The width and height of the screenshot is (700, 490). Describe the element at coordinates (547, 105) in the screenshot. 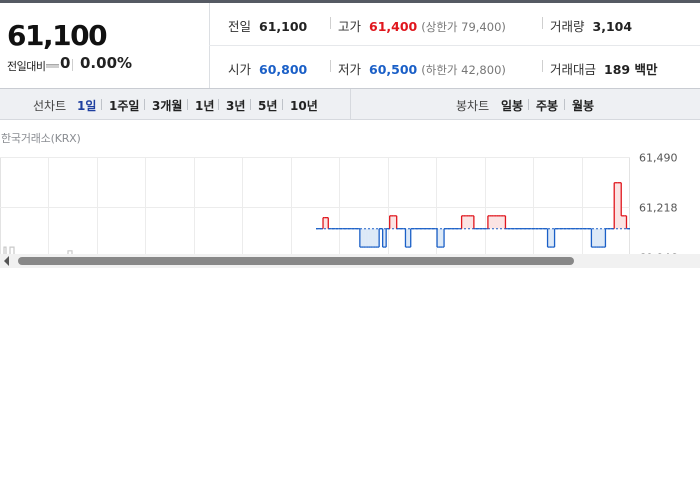

I see `tab-weekly: 주봉` at that location.